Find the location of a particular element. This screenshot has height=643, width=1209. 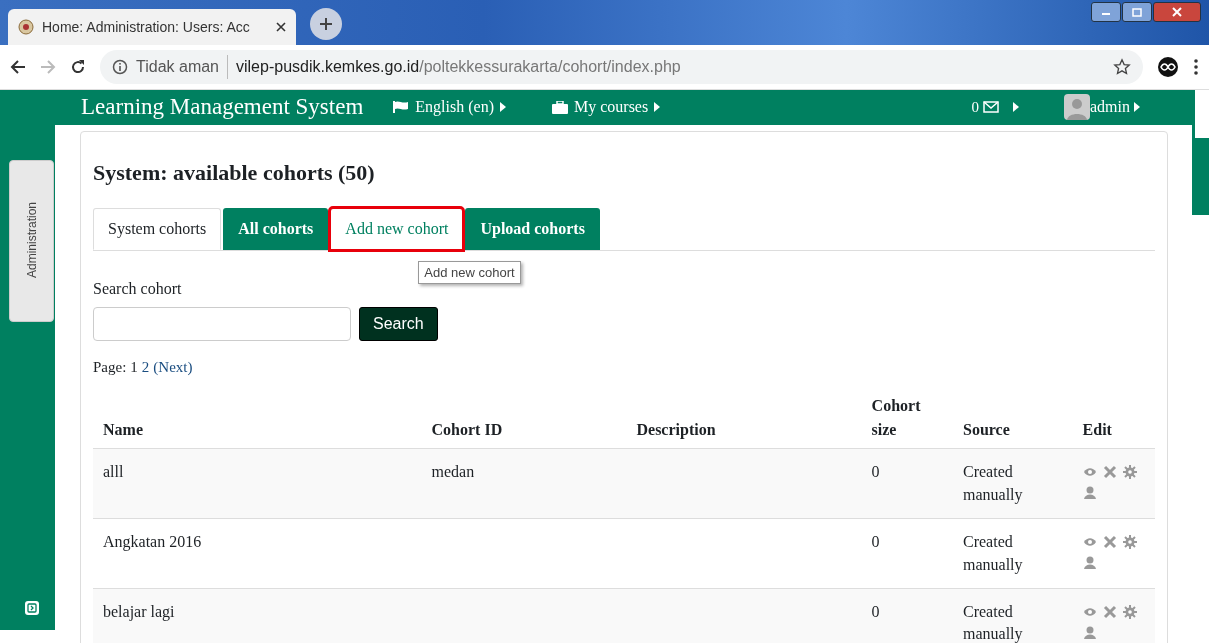

site-title: Learning Management System is located at coordinates (222, 107).